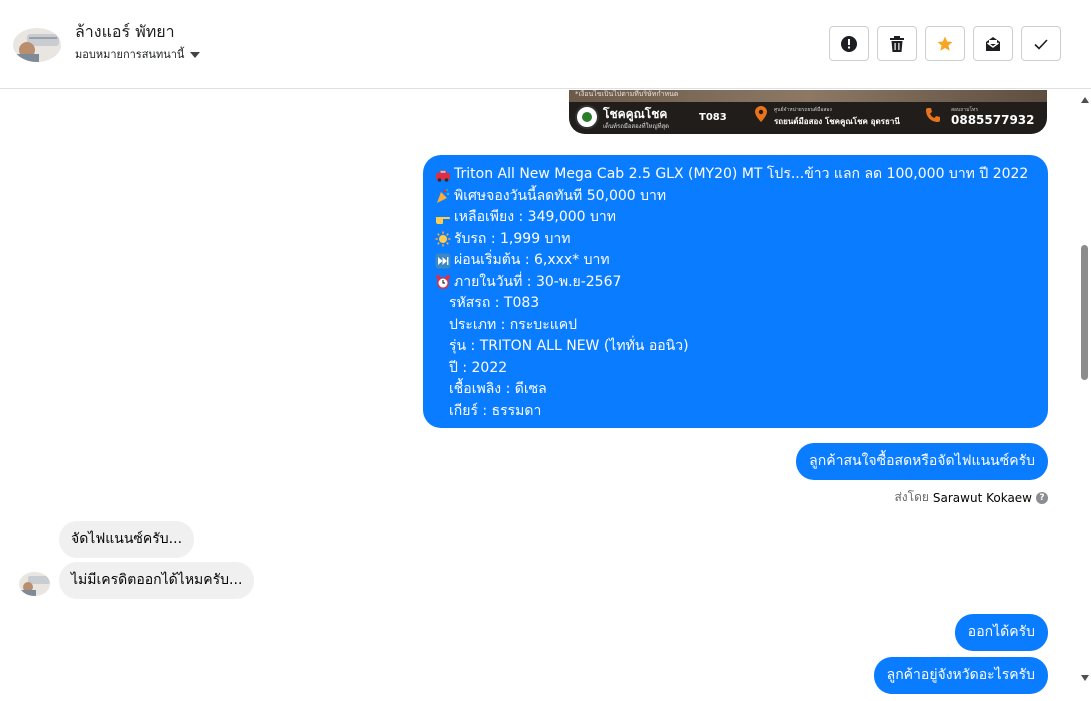  I want to click on detail-line: รุ่น : TRITON ALL NEW (ไททั่น ออนิว), so click(569, 346).